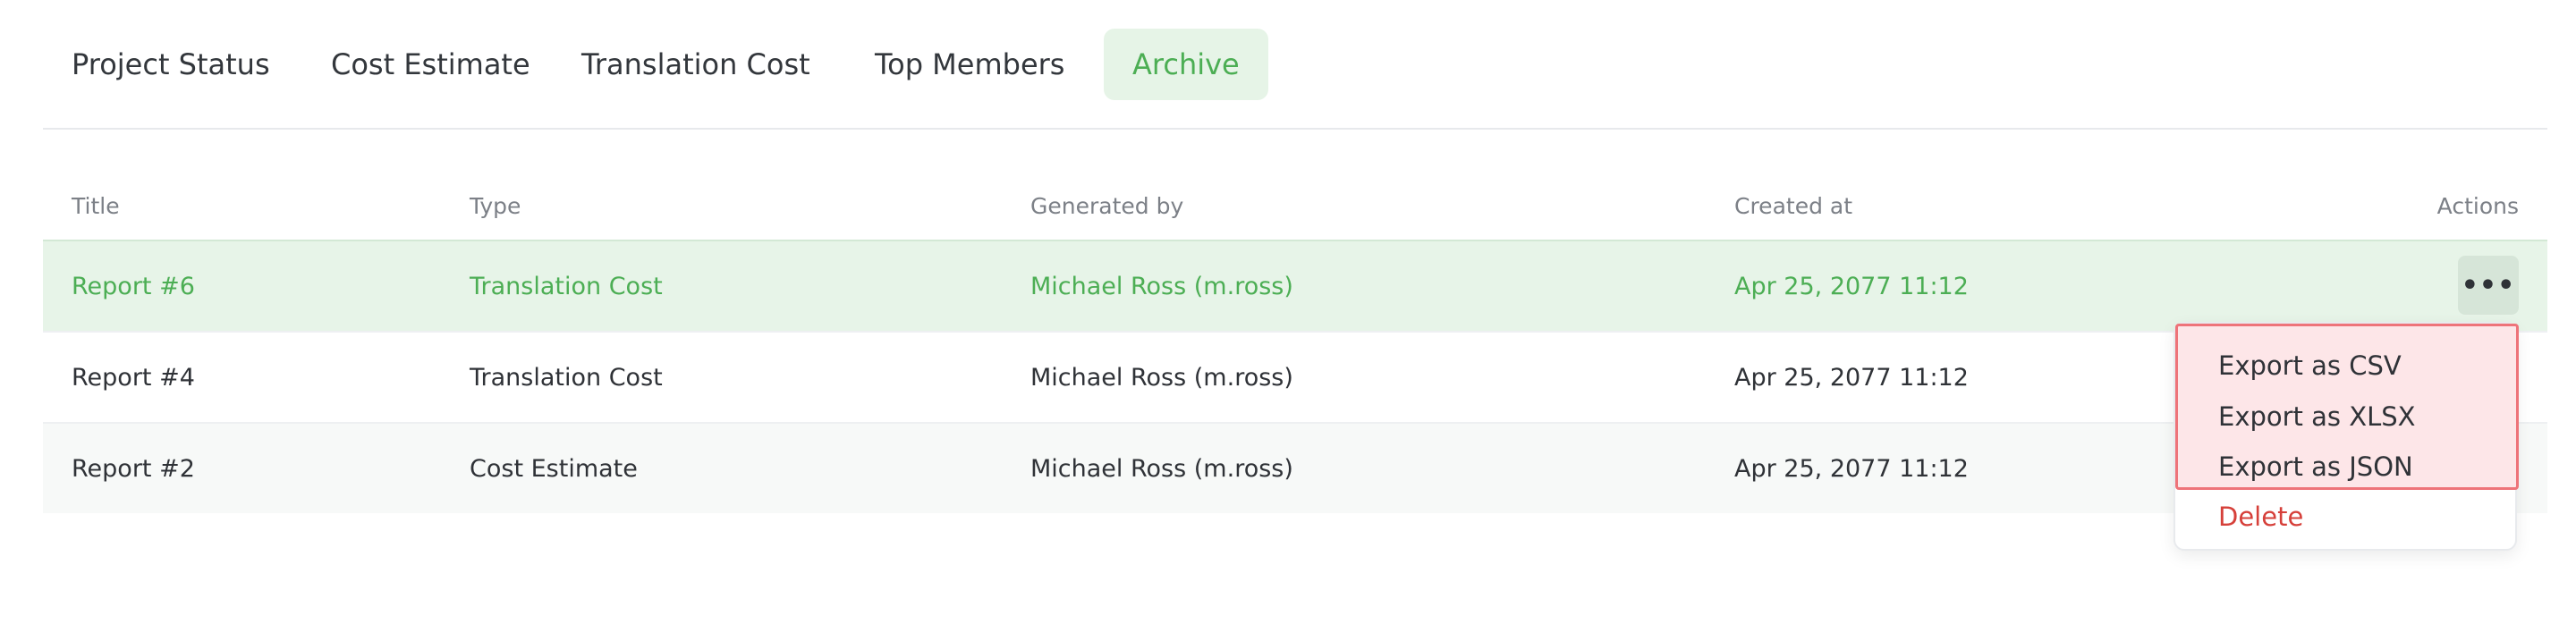  I want to click on report-title: Report #2, so click(133, 469).